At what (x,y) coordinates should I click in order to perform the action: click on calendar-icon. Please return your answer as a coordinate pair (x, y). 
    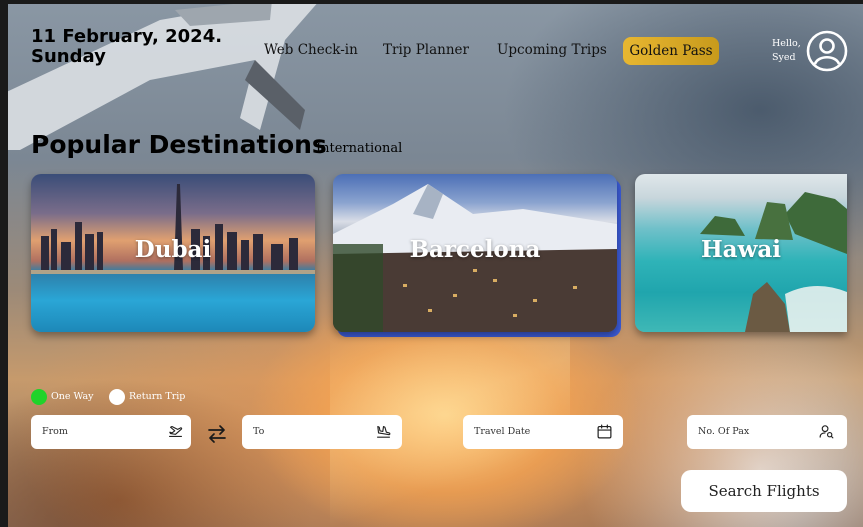
    Looking at the image, I should click on (604, 431).